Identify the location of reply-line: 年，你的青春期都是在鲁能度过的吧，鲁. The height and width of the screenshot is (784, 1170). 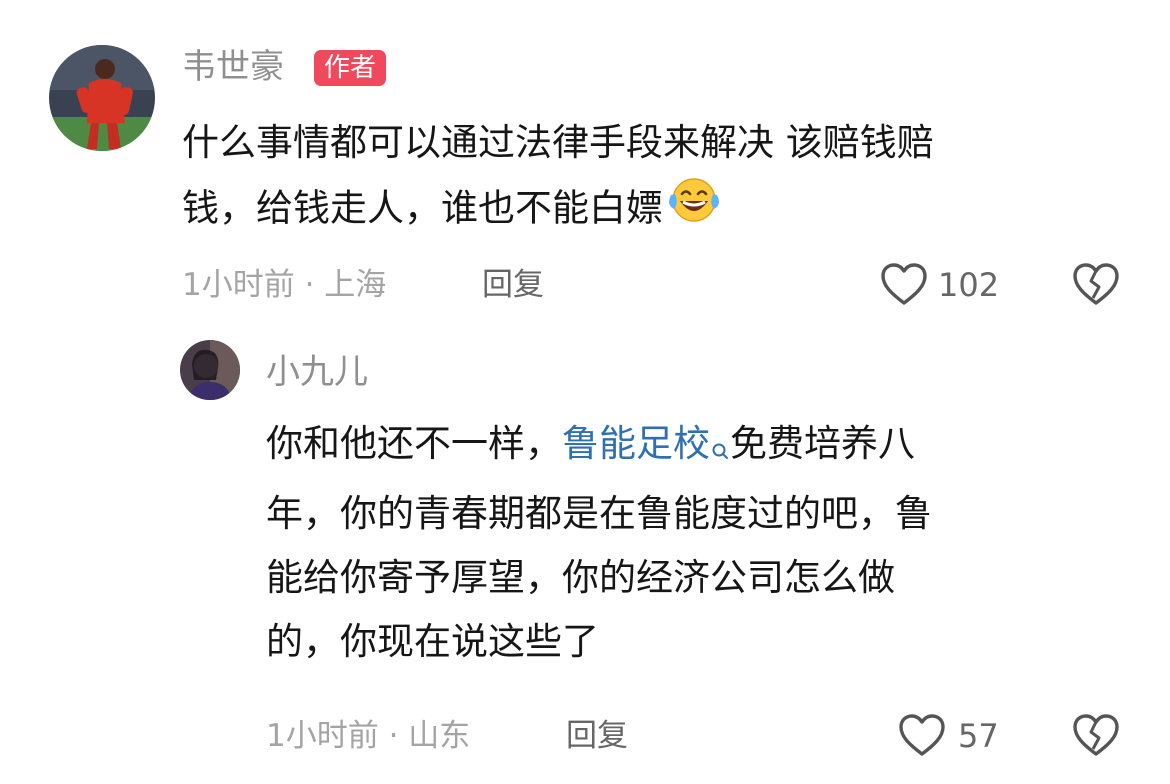
(599, 513).